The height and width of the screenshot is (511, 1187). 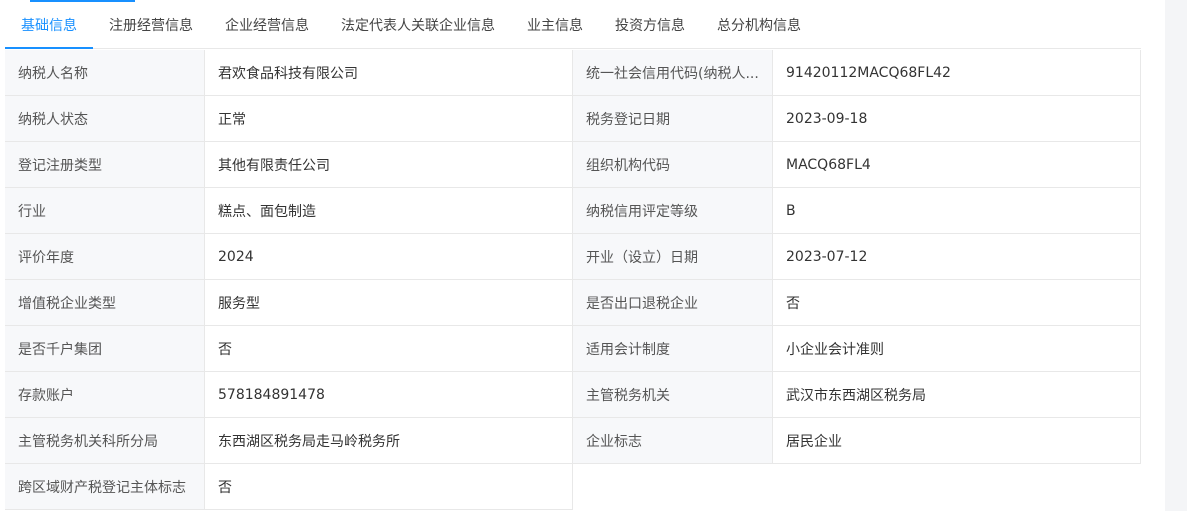 What do you see at coordinates (105, 257) in the screenshot?
I see `field-label: 评价年度` at bounding box center [105, 257].